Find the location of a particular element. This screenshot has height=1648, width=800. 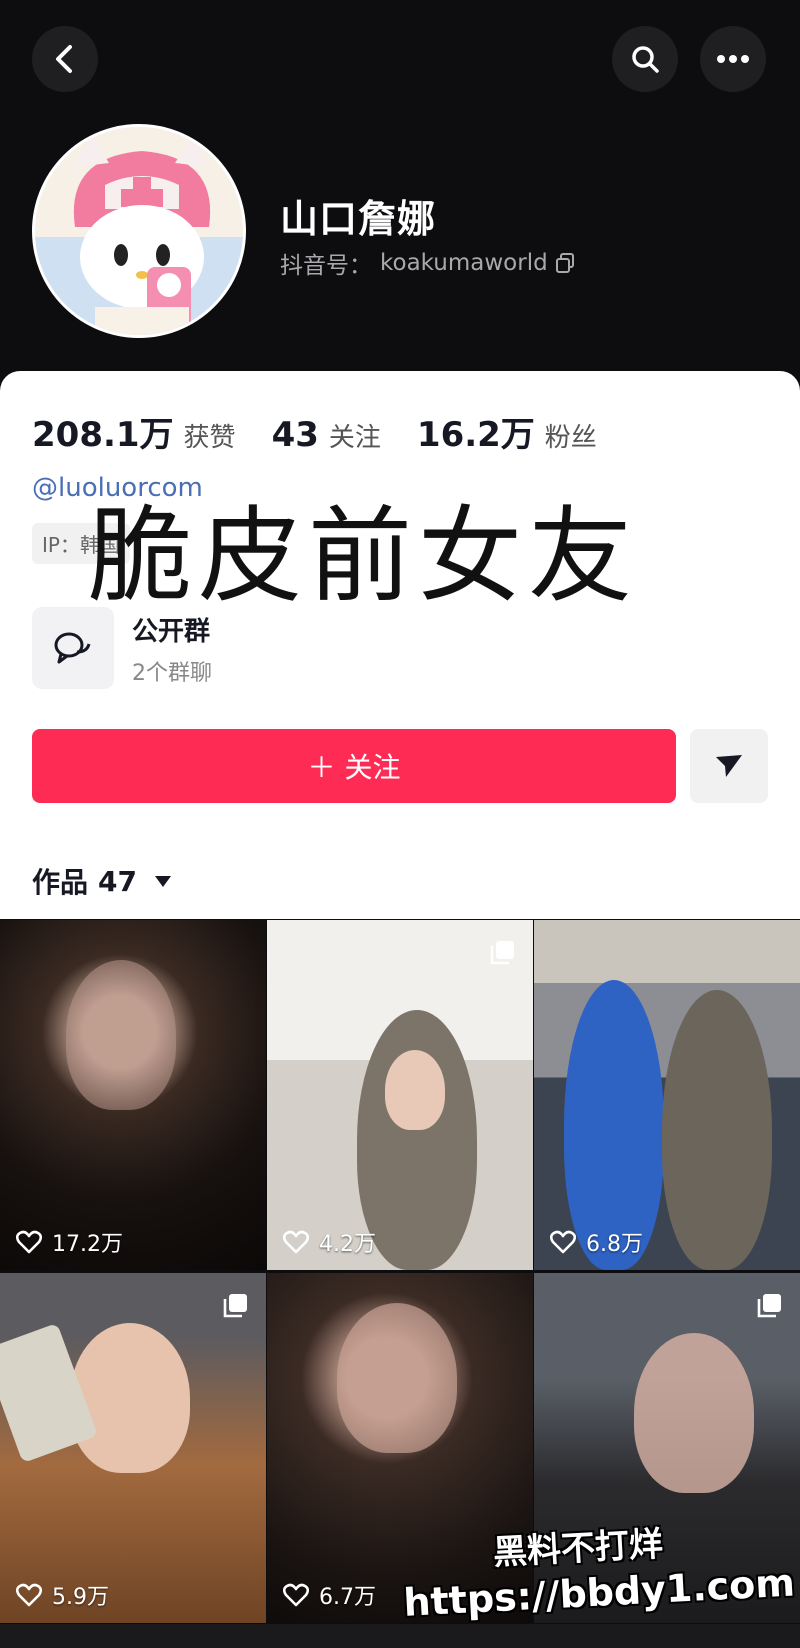

like-count-value: 4.2万 is located at coordinates (347, 1244).